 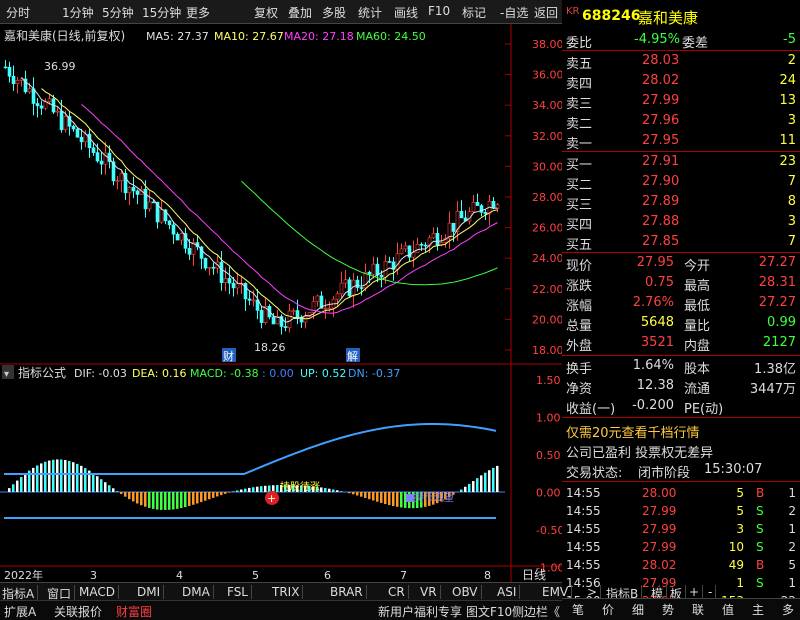 I want to click on y-tick-label: 18.00, so click(x=547, y=350).